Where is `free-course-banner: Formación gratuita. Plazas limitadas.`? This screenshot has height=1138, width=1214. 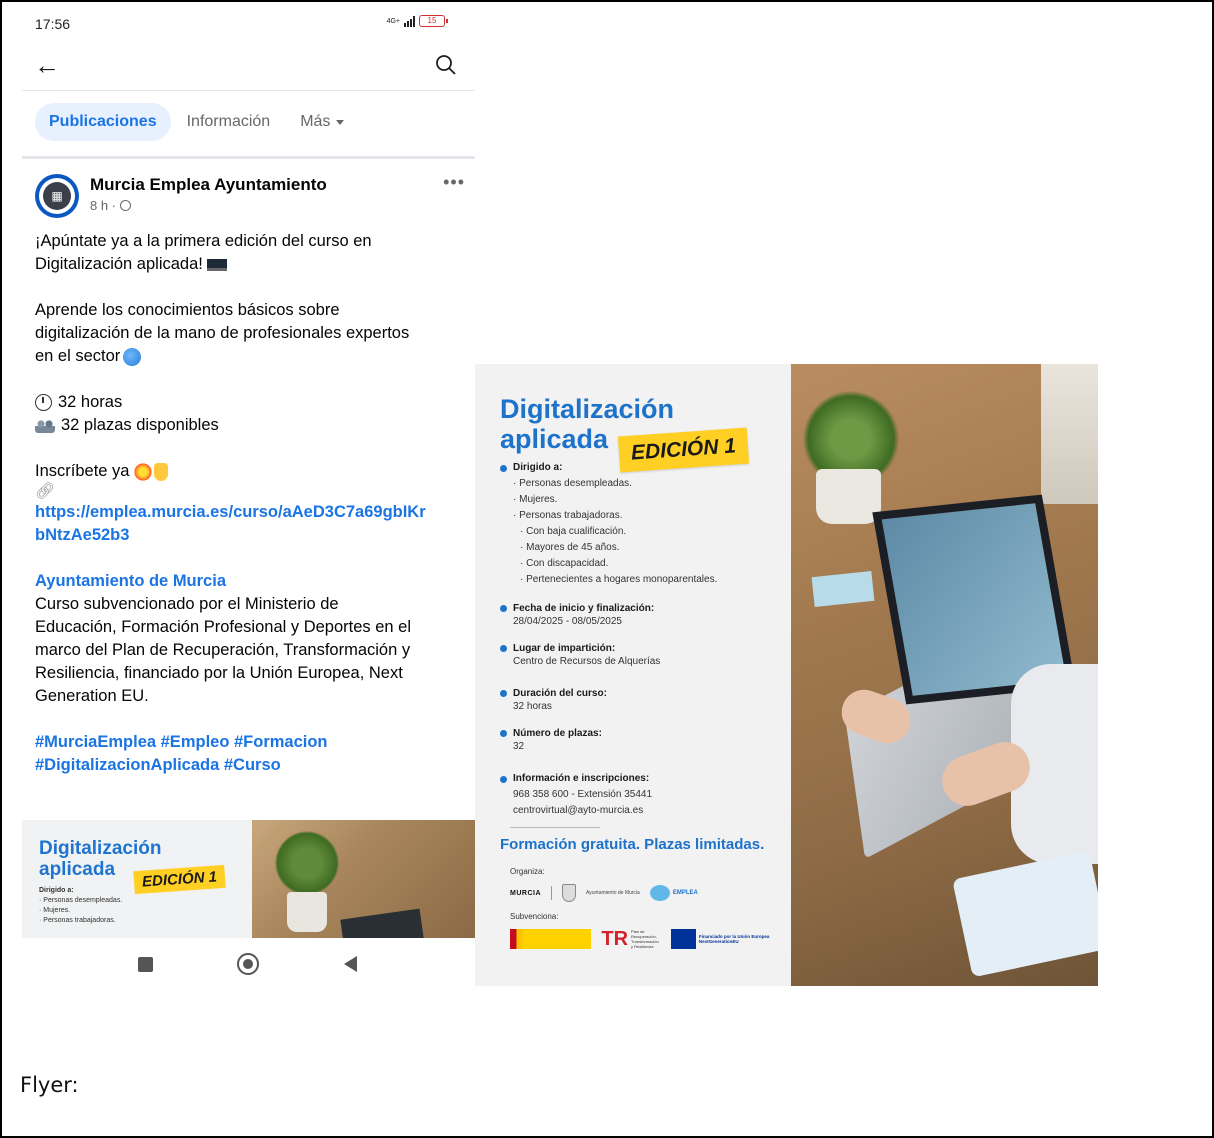
free-course-banner: Formación gratuita. Plazas limitadas. is located at coordinates (632, 844).